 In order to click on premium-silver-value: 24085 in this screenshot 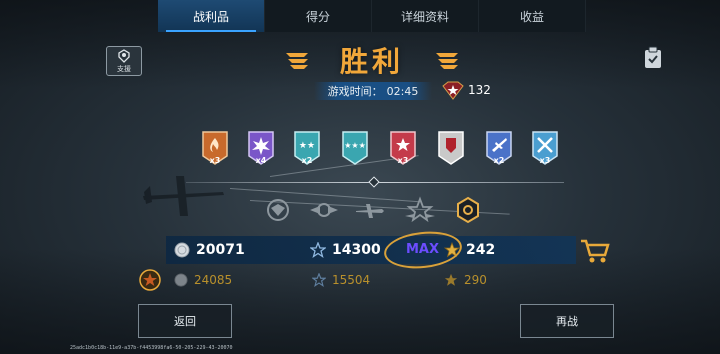, I will do `click(213, 280)`.